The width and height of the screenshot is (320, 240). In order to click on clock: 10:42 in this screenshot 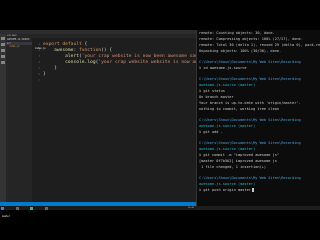, I will do `click(190, 208)`.